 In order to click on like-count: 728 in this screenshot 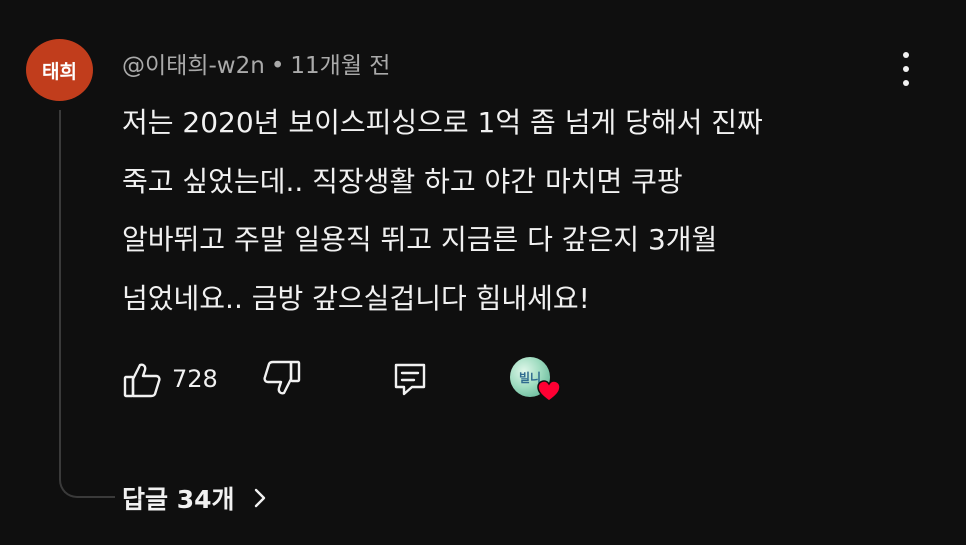, I will do `click(195, 379)`.